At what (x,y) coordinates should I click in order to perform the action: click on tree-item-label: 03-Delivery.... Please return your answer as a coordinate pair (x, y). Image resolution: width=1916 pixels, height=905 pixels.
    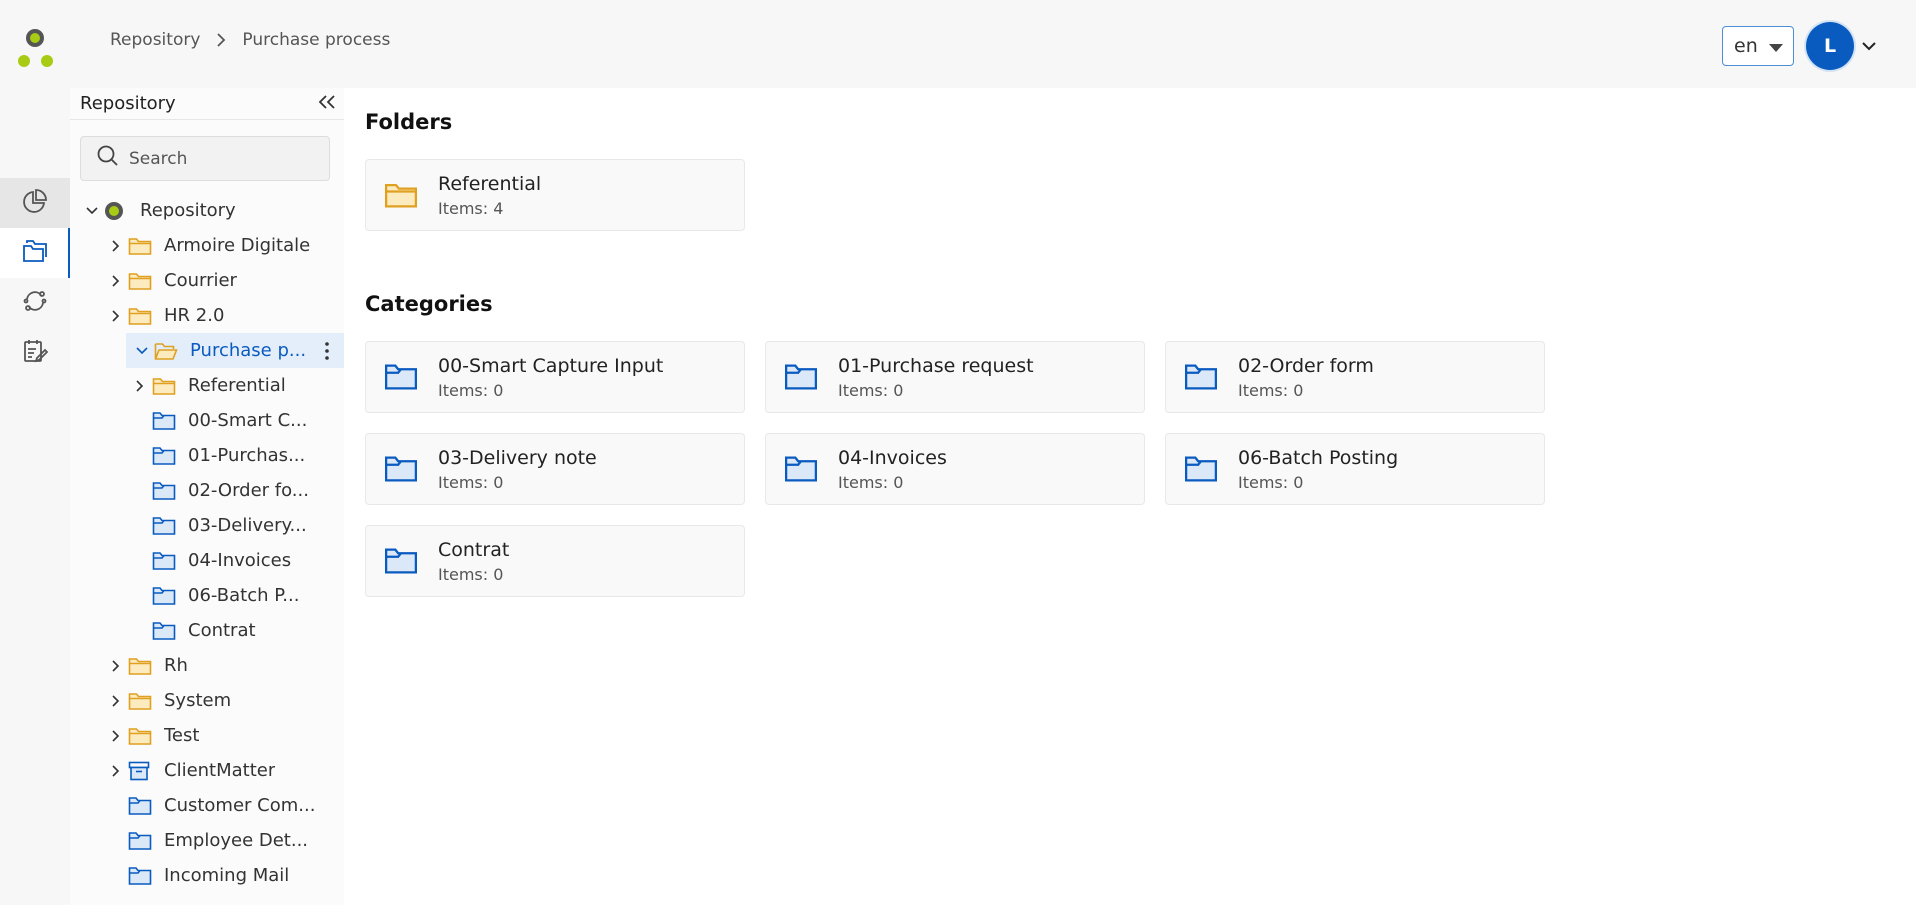
    Looking at the image, I should click on (247, 525).